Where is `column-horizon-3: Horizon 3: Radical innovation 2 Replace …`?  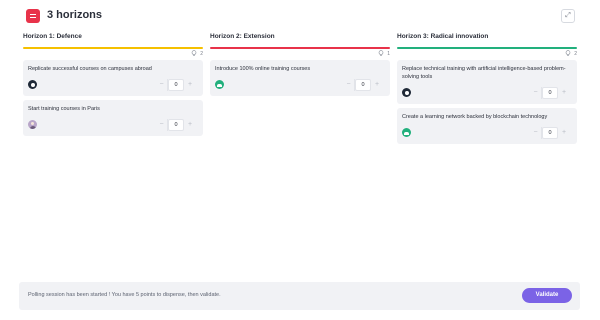
column-horizon-3: Horizon 3: Radical innovation 2 Replace … is located at coordinates (487, 88).